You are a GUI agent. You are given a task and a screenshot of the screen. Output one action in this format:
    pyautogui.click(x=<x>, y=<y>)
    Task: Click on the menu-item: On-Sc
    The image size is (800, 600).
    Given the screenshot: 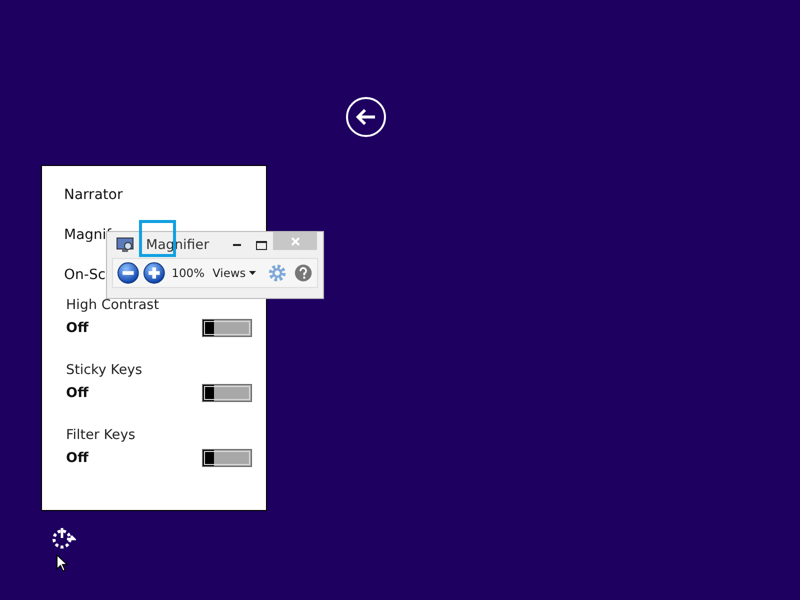 What is the action you would take?
    pyautogui.click(x=85, y=275)
    